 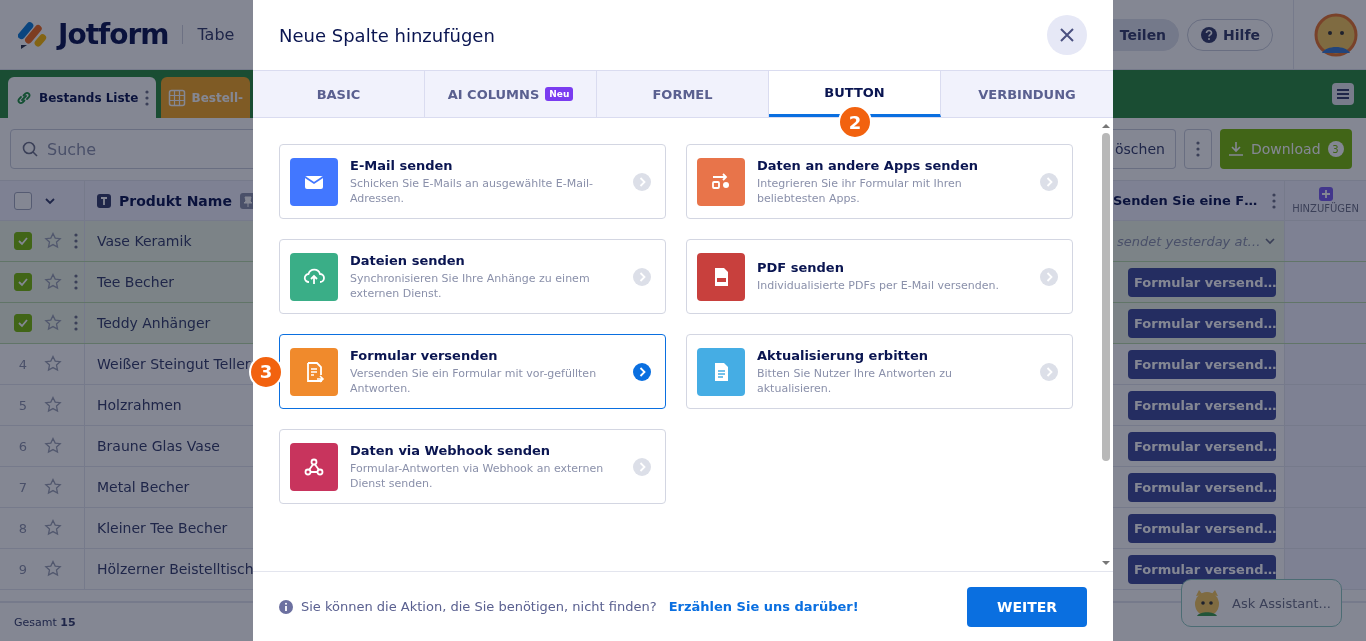 What do you see at coordinates (474, 380) in the screenshot?
I see `action-description: Versenden Sie ein Formular mit vor-gefüllten Antworten.` at bounding box center [474, 380].